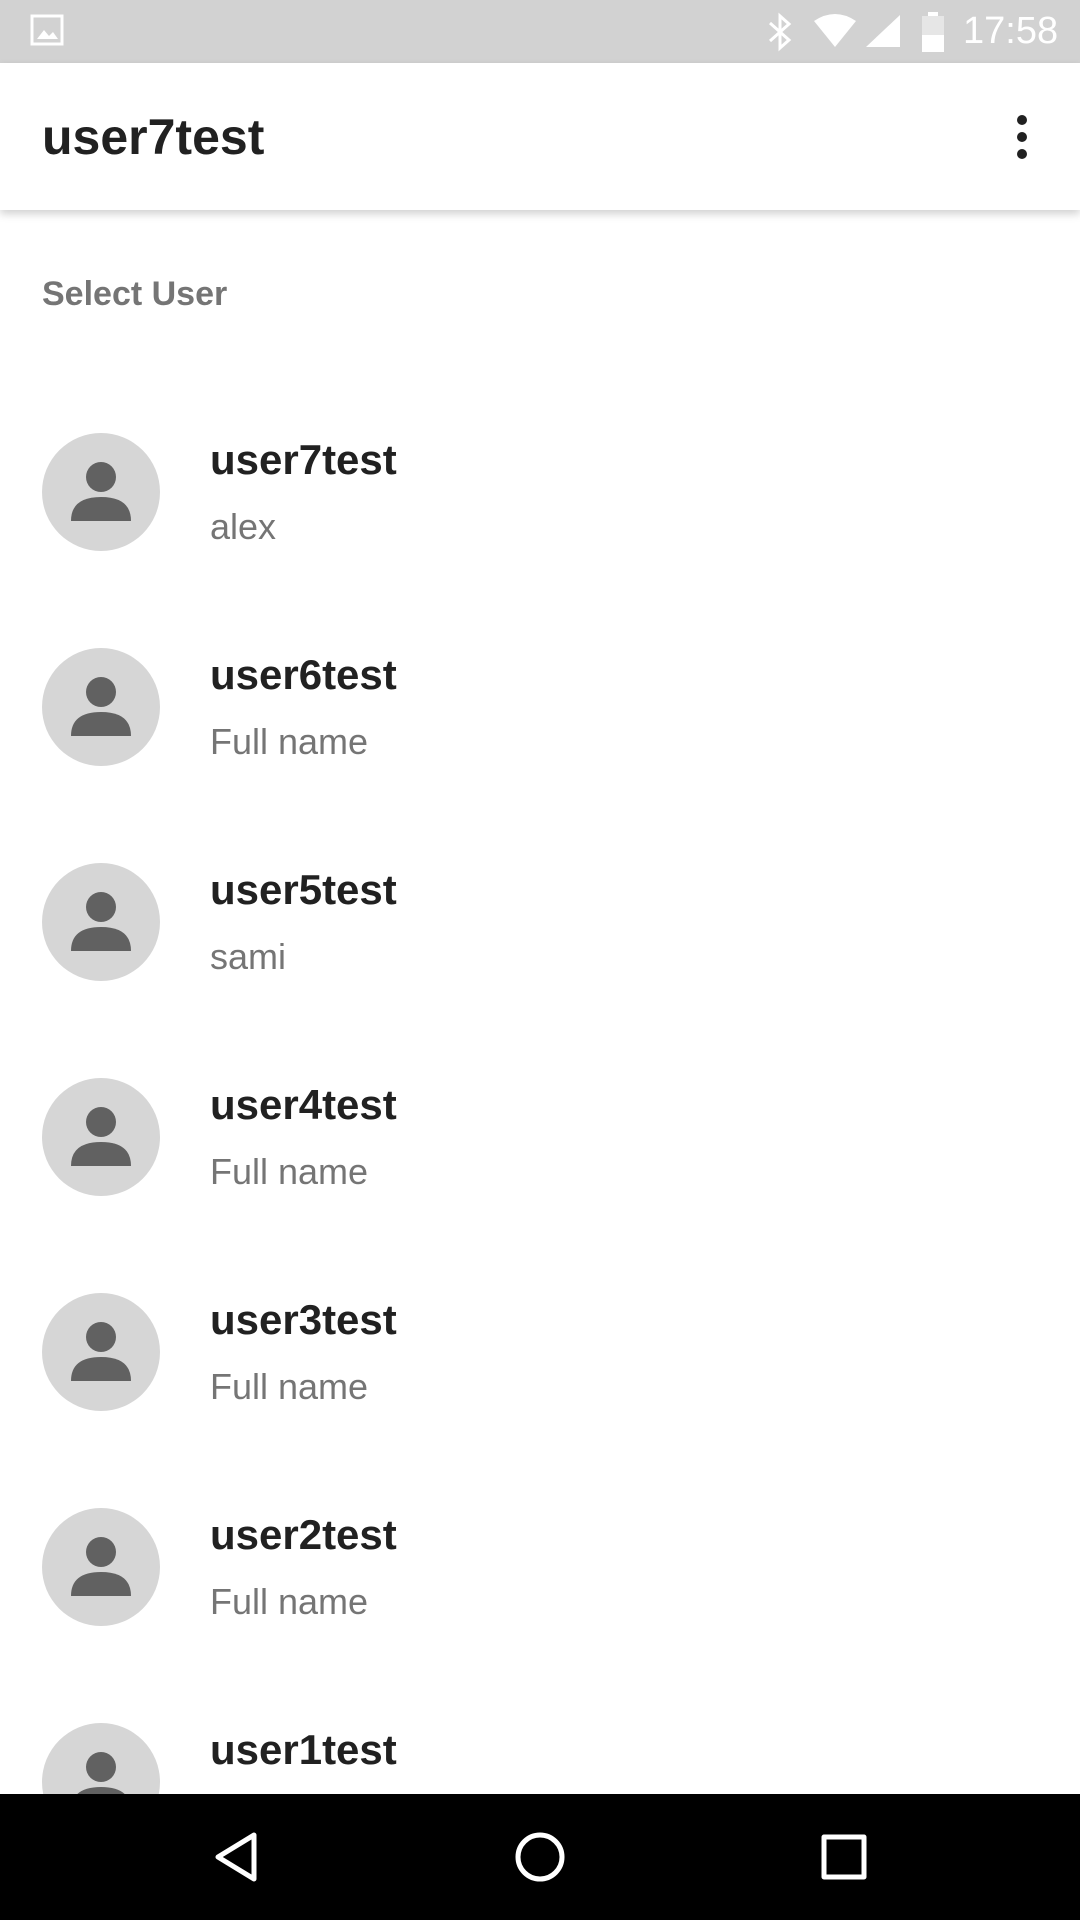 Image resolution: width=1080 pixels, height=1920 pixels. What do you see at coordinates (47, 32) in the screenshot?
I see `gallery-icon` at bounding box center [47, 32].